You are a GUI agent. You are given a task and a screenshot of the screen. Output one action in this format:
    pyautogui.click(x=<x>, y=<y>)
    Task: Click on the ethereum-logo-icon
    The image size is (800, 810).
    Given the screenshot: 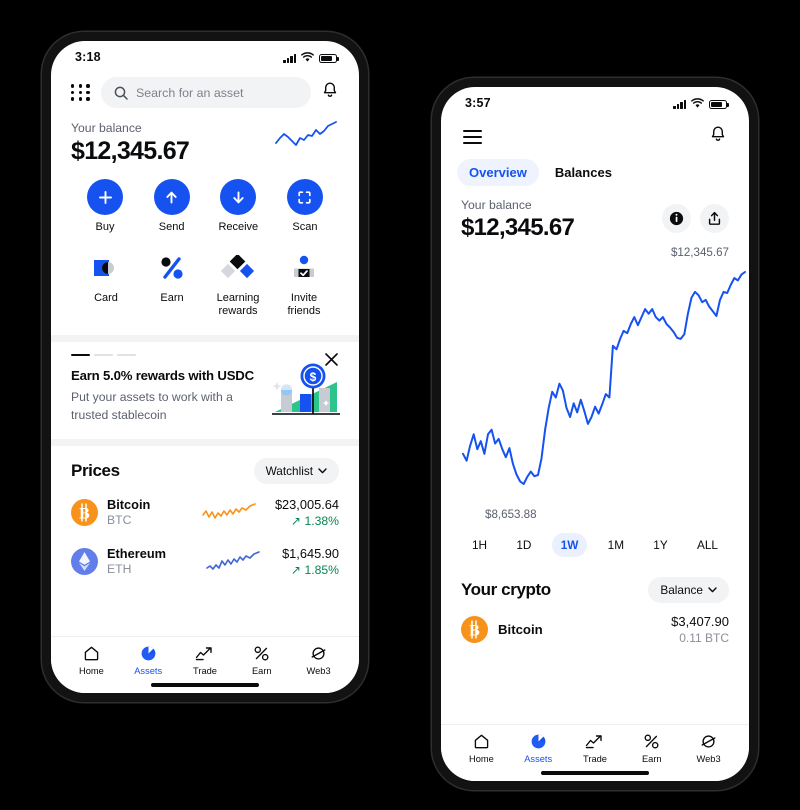 What is the action you would take?
    pyautogui.click(x=84, y=561)
    